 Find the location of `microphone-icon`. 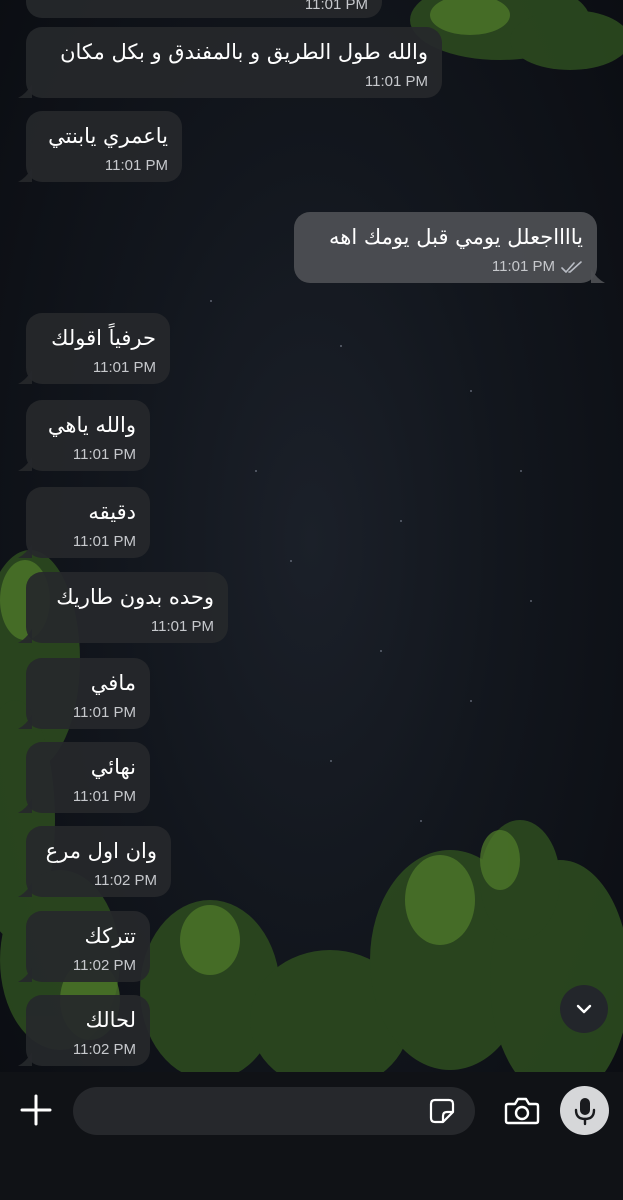

microphone-icon is located at coordinates (584, 1111).